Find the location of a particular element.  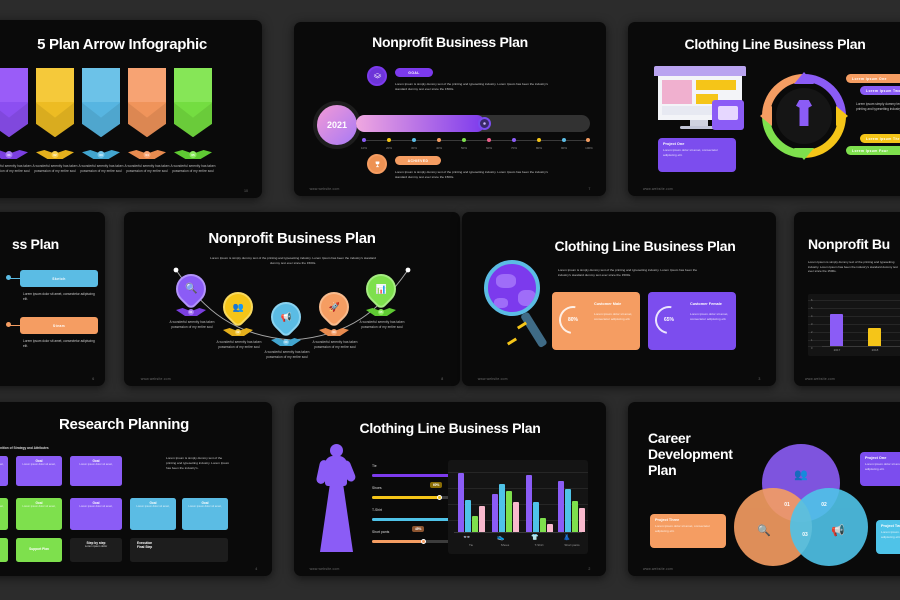

goal-tag: GOAL is located at coordinates (414, 72).